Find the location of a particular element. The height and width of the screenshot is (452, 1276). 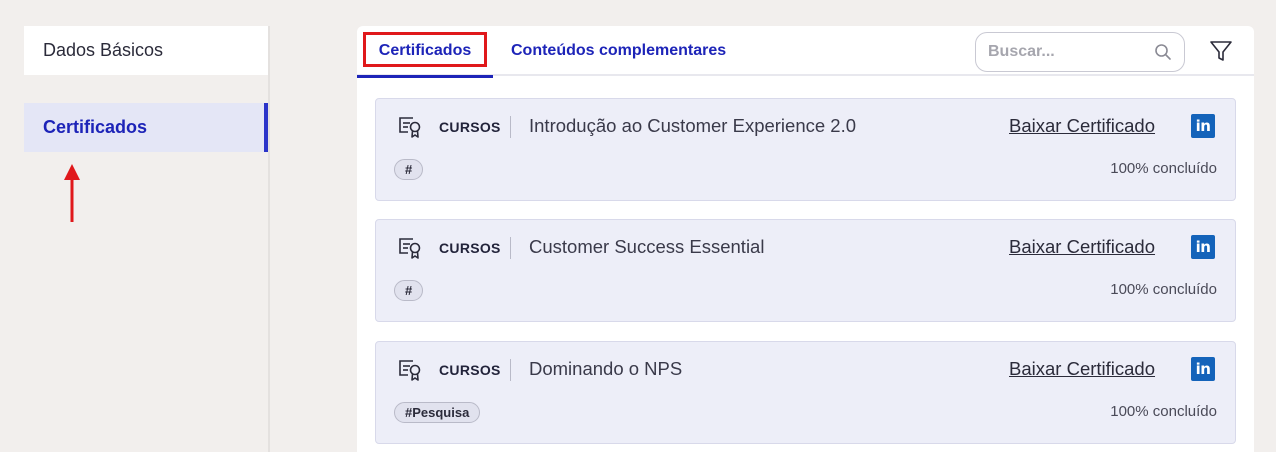

highlight-box is located at coordinates (425, 49).